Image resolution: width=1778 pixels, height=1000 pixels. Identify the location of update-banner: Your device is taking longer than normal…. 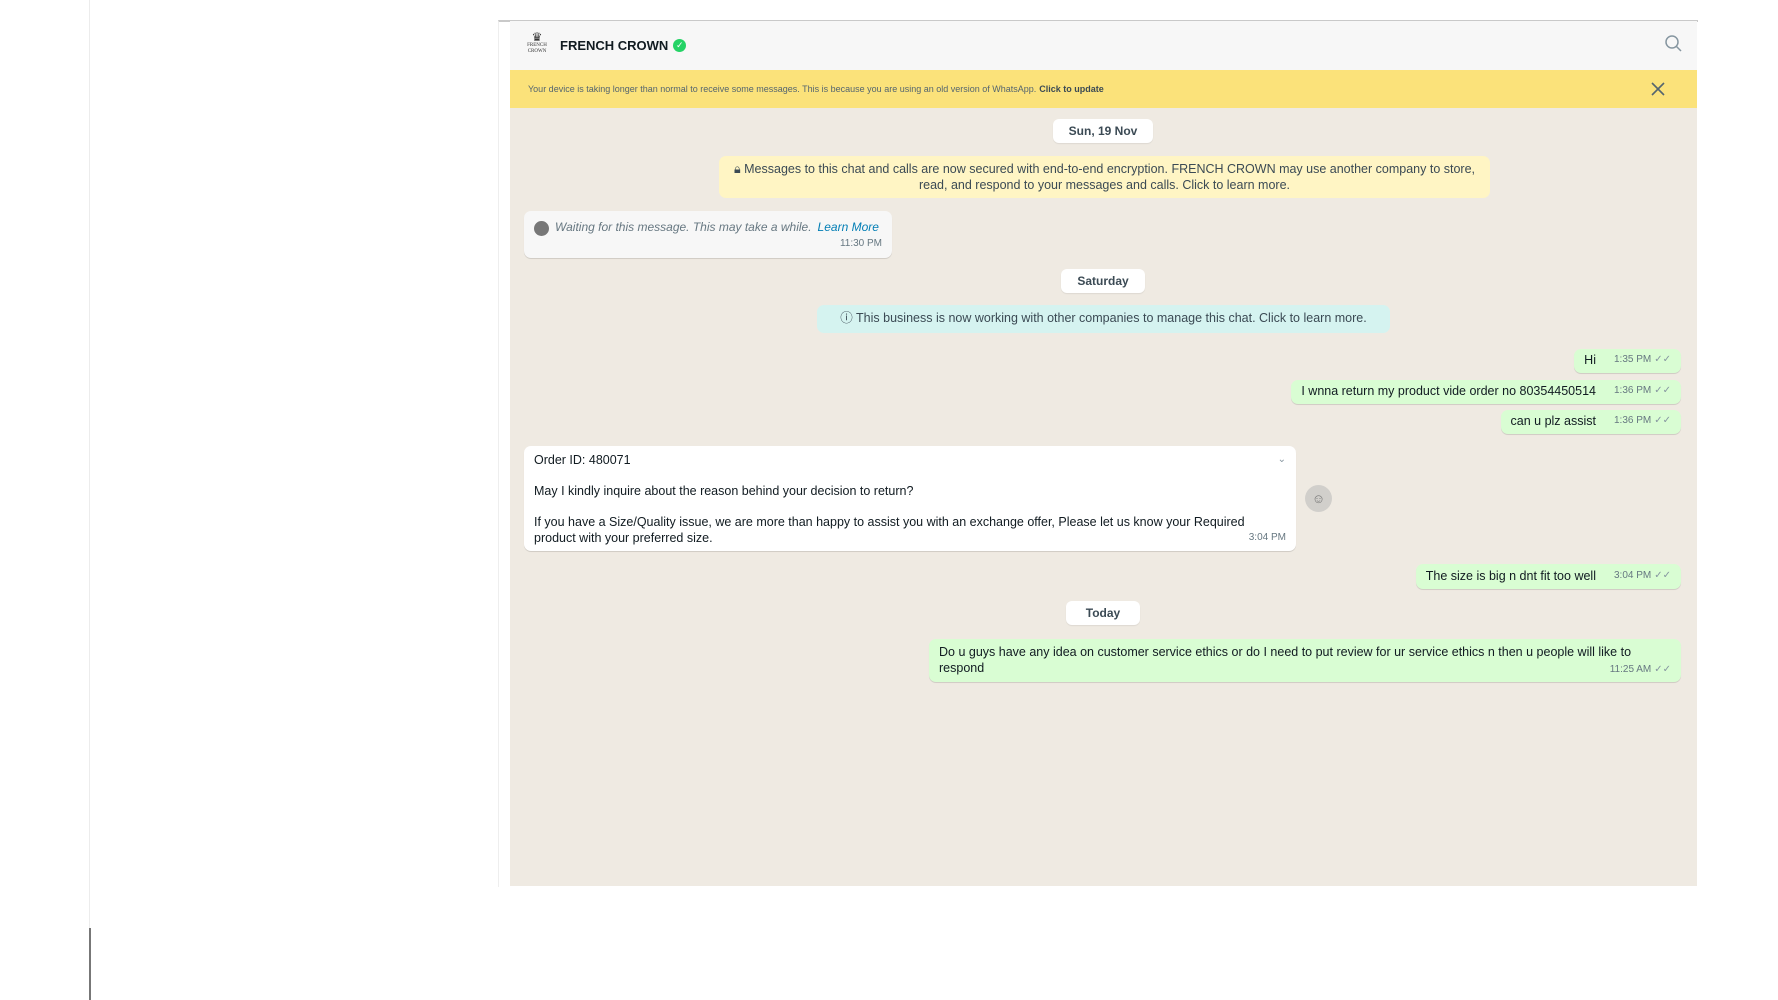
(1103, 89).